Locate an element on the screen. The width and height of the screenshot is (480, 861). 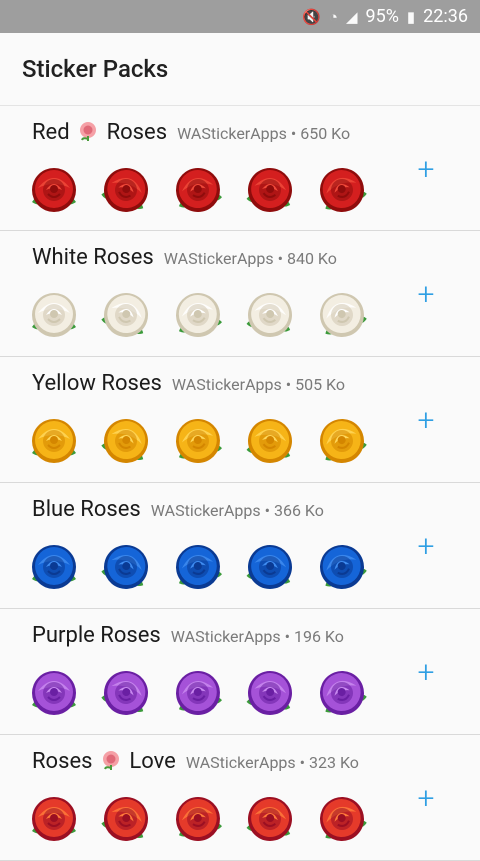
pack-name-part: White Roses is located at coordinates (93, 257).